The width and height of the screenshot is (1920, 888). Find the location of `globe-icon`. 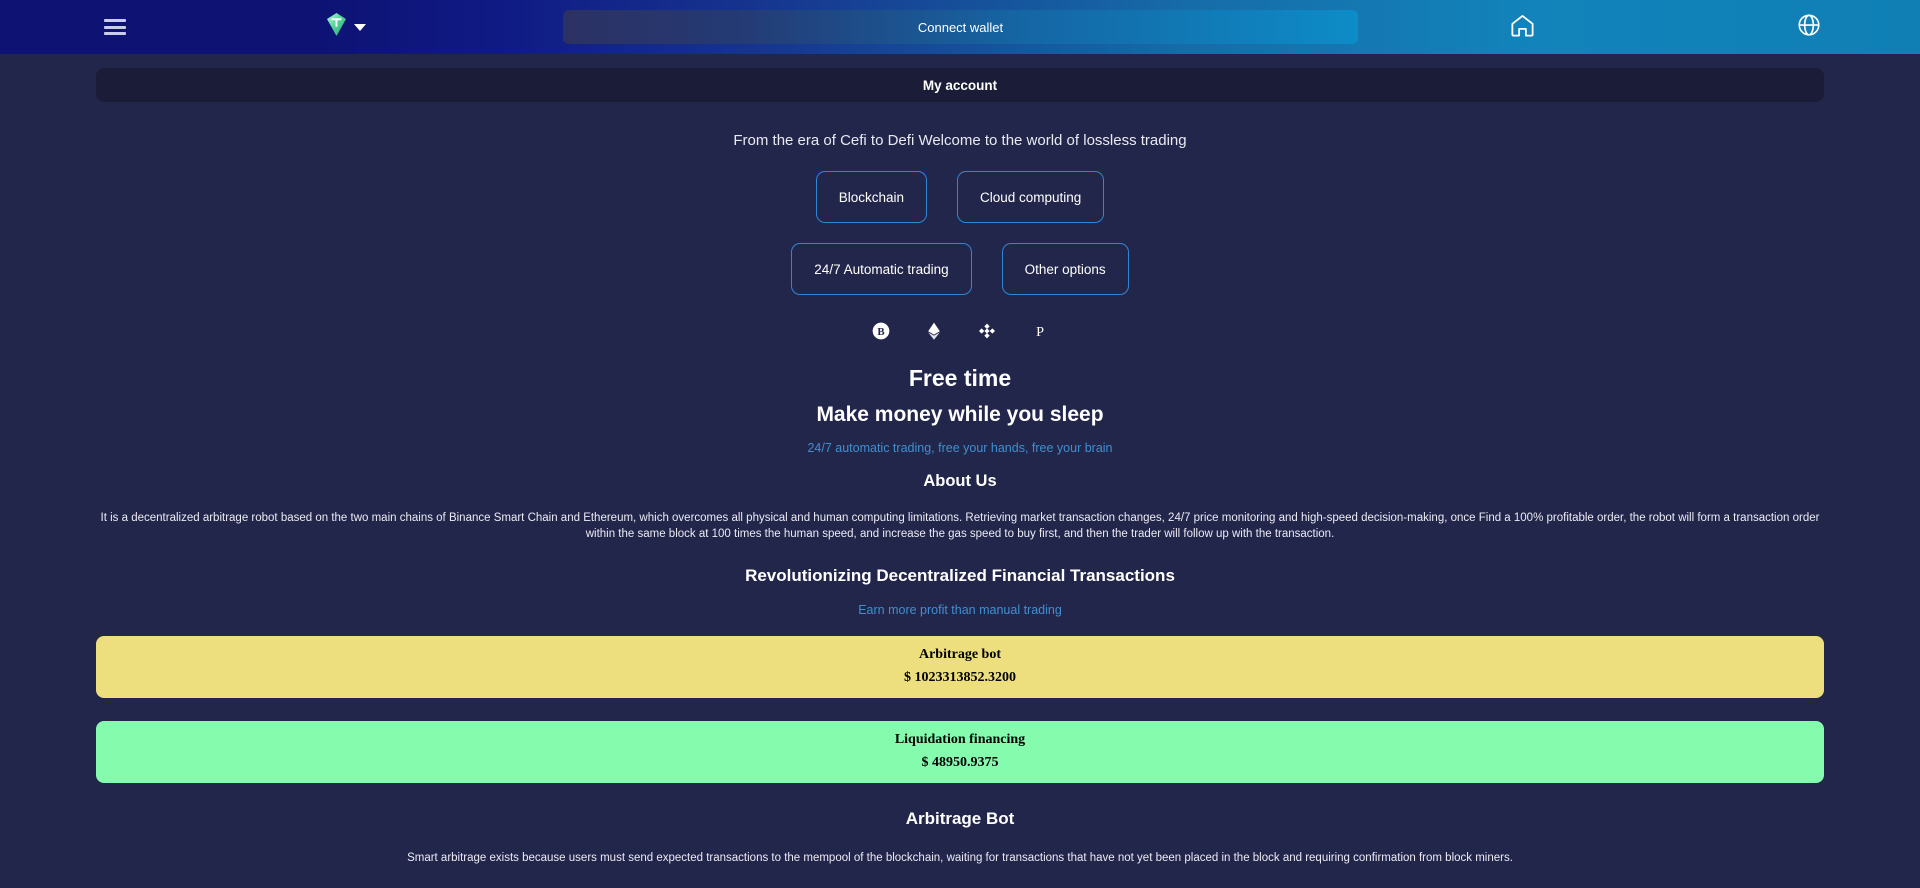

globe-icon is located at coordinates (1809, 27).